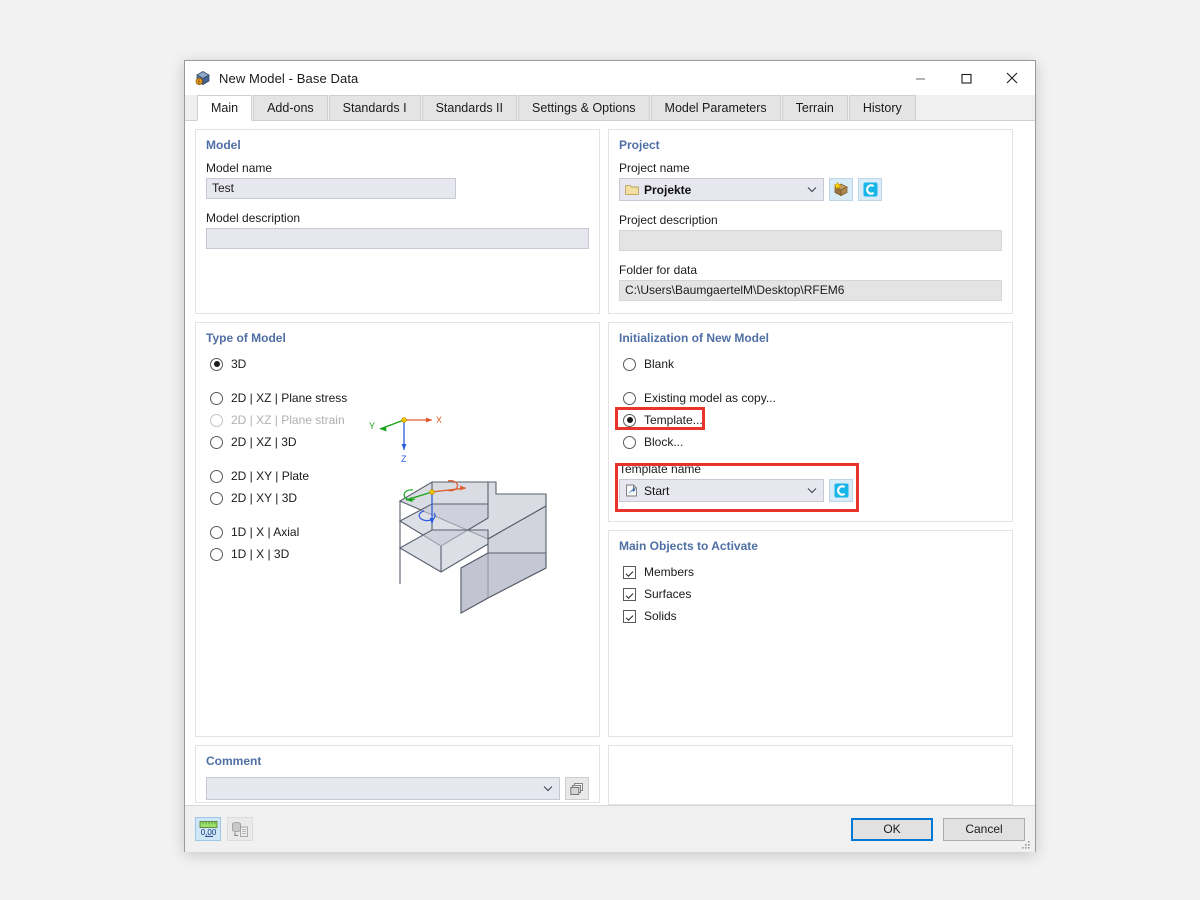 This screenshot has height=900, width=1200. I want to click on radio-type-3d: 3D, so click(399, 364).